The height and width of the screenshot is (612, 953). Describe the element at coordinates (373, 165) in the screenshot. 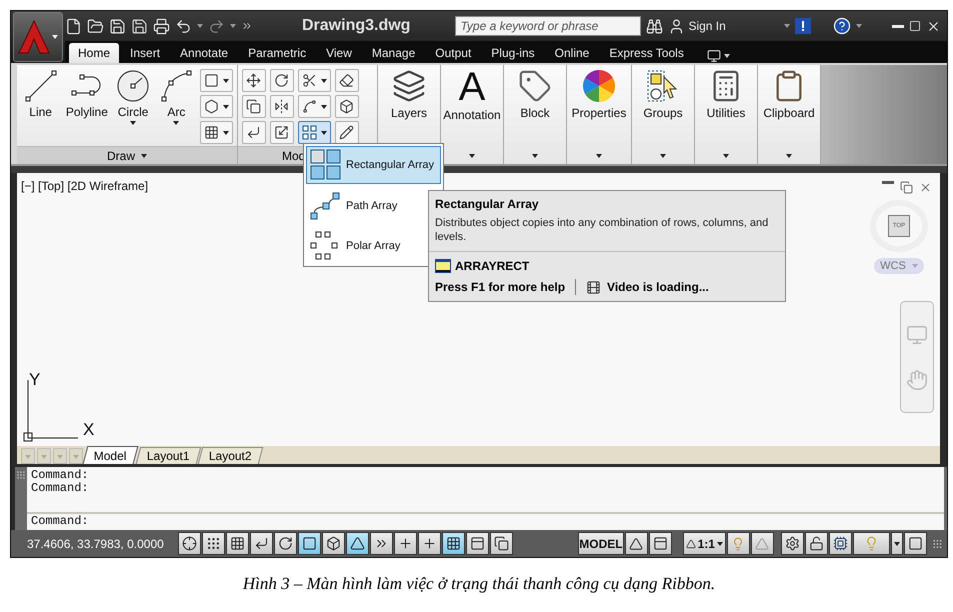

I see `array-menu-item: Rectangular Array` at that location.